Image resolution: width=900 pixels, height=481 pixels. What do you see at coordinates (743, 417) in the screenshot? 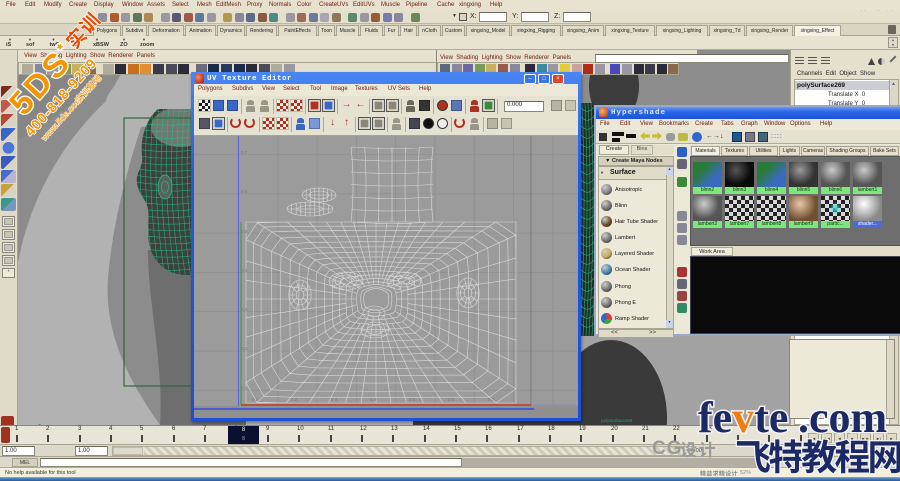
I see `svg-text: fevte` at bounding box center [743, 417].